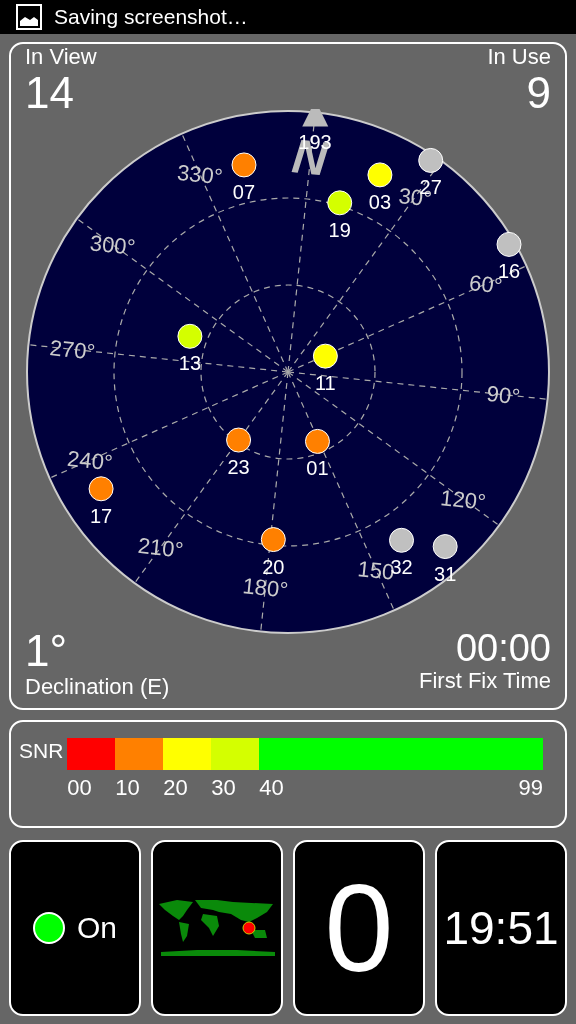 The width and height of the screenshot is (576, 1024). Describe the element at coordinates (249, 928) in the screenshot. I see `location-dot` at that location.